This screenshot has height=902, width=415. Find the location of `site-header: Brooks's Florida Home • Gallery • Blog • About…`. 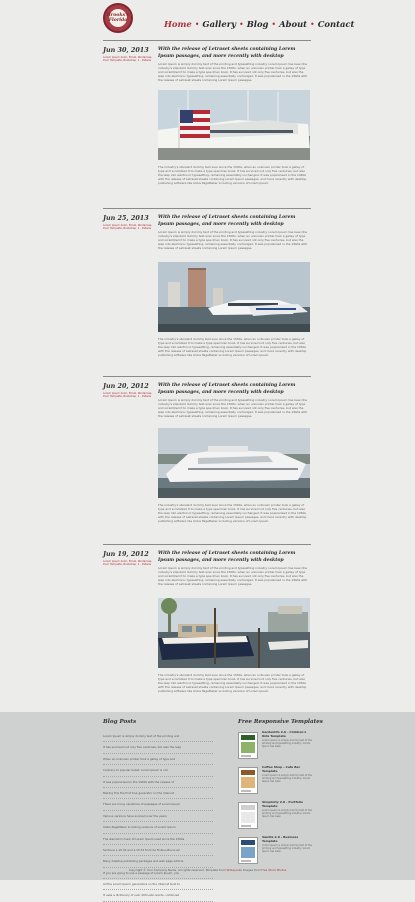

site-header: Brooks's Florida Home • Gallery • Blog • About… is located at coordinates (207, 18).